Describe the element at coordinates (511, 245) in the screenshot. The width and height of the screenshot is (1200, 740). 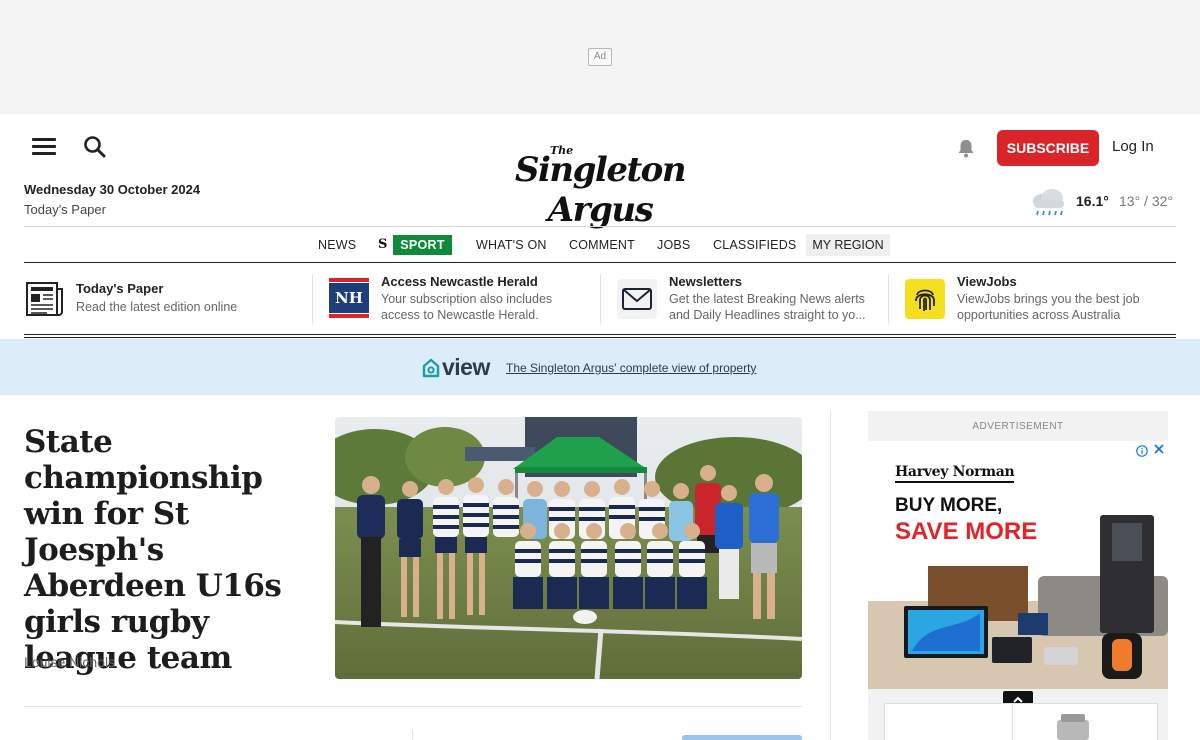
I see `nav-whats-on: WHAT'S ON` at that location.